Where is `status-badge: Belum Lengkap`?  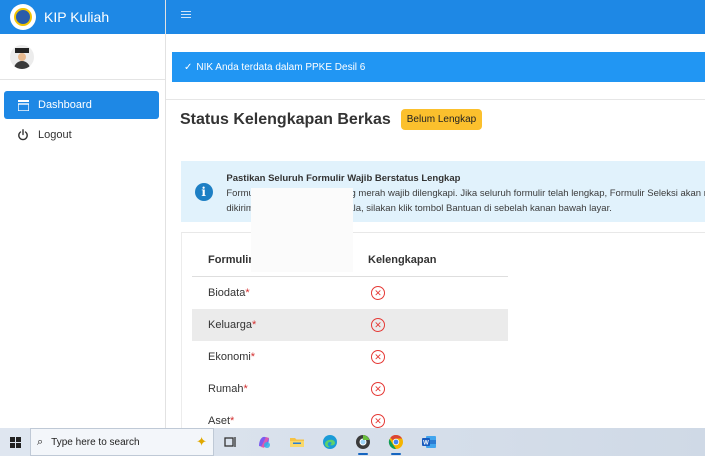 status-badge: Belum Lengkap is located at coordinates (441, 119).